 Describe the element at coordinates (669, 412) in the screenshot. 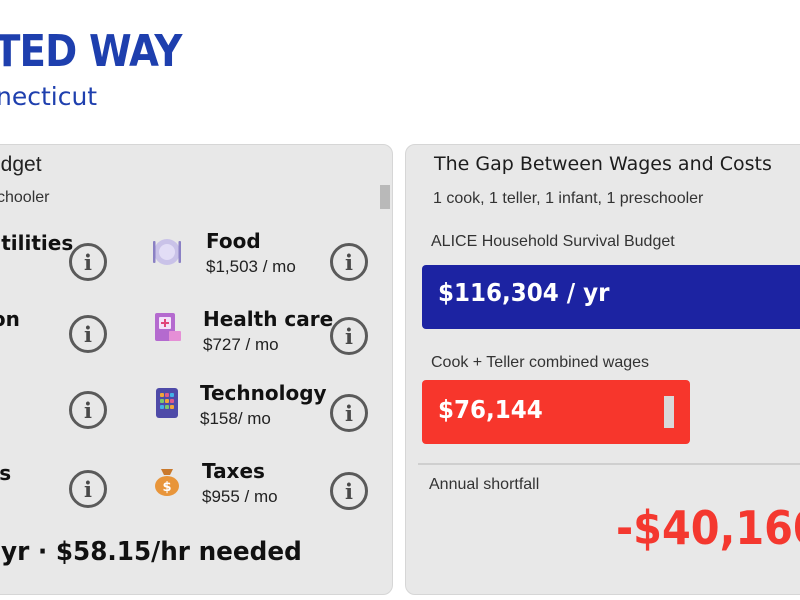

I see `wages-bar-handle` at that location.